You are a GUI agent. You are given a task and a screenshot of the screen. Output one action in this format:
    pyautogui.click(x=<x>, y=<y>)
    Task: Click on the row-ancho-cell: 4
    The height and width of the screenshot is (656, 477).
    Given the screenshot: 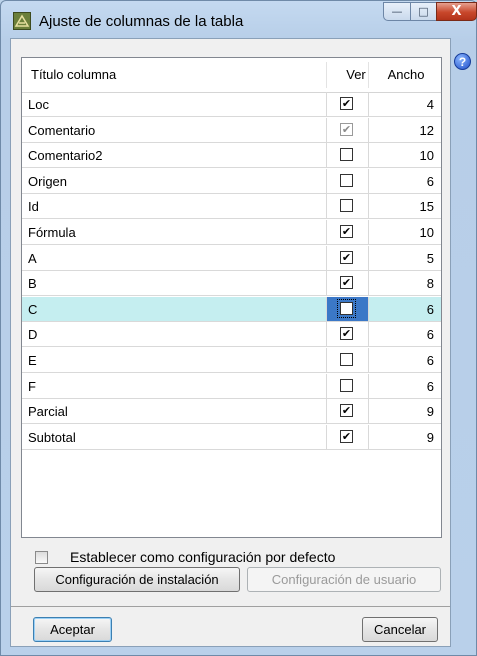 What is the action you would take?
    pyautogui.click(x=401, y=104)
    